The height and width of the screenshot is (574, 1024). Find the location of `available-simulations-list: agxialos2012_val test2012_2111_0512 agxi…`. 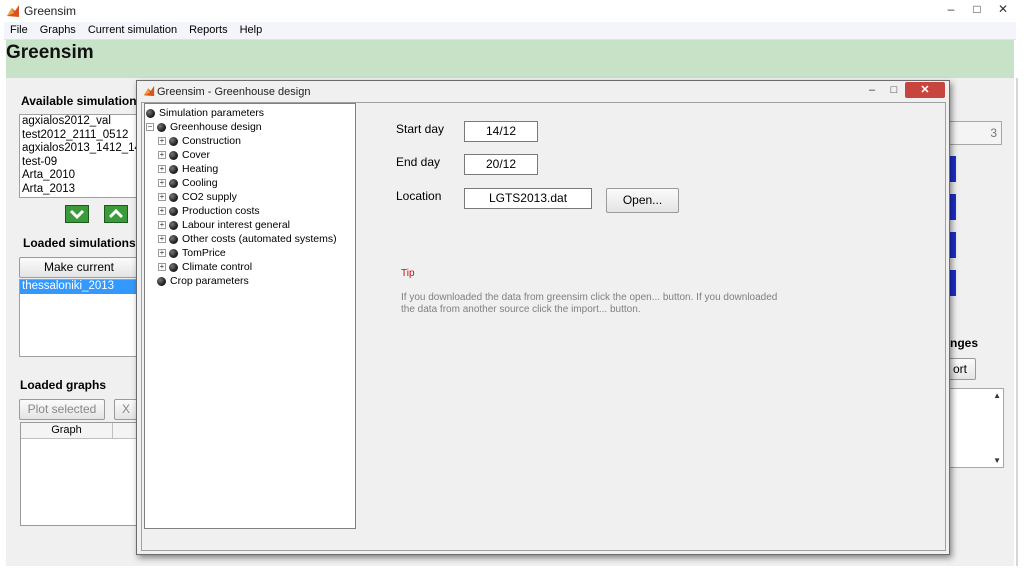

available-simulations-list: agxialos2012_val test2012_2111_0512 agxi… is located at coordinates (79, 156).